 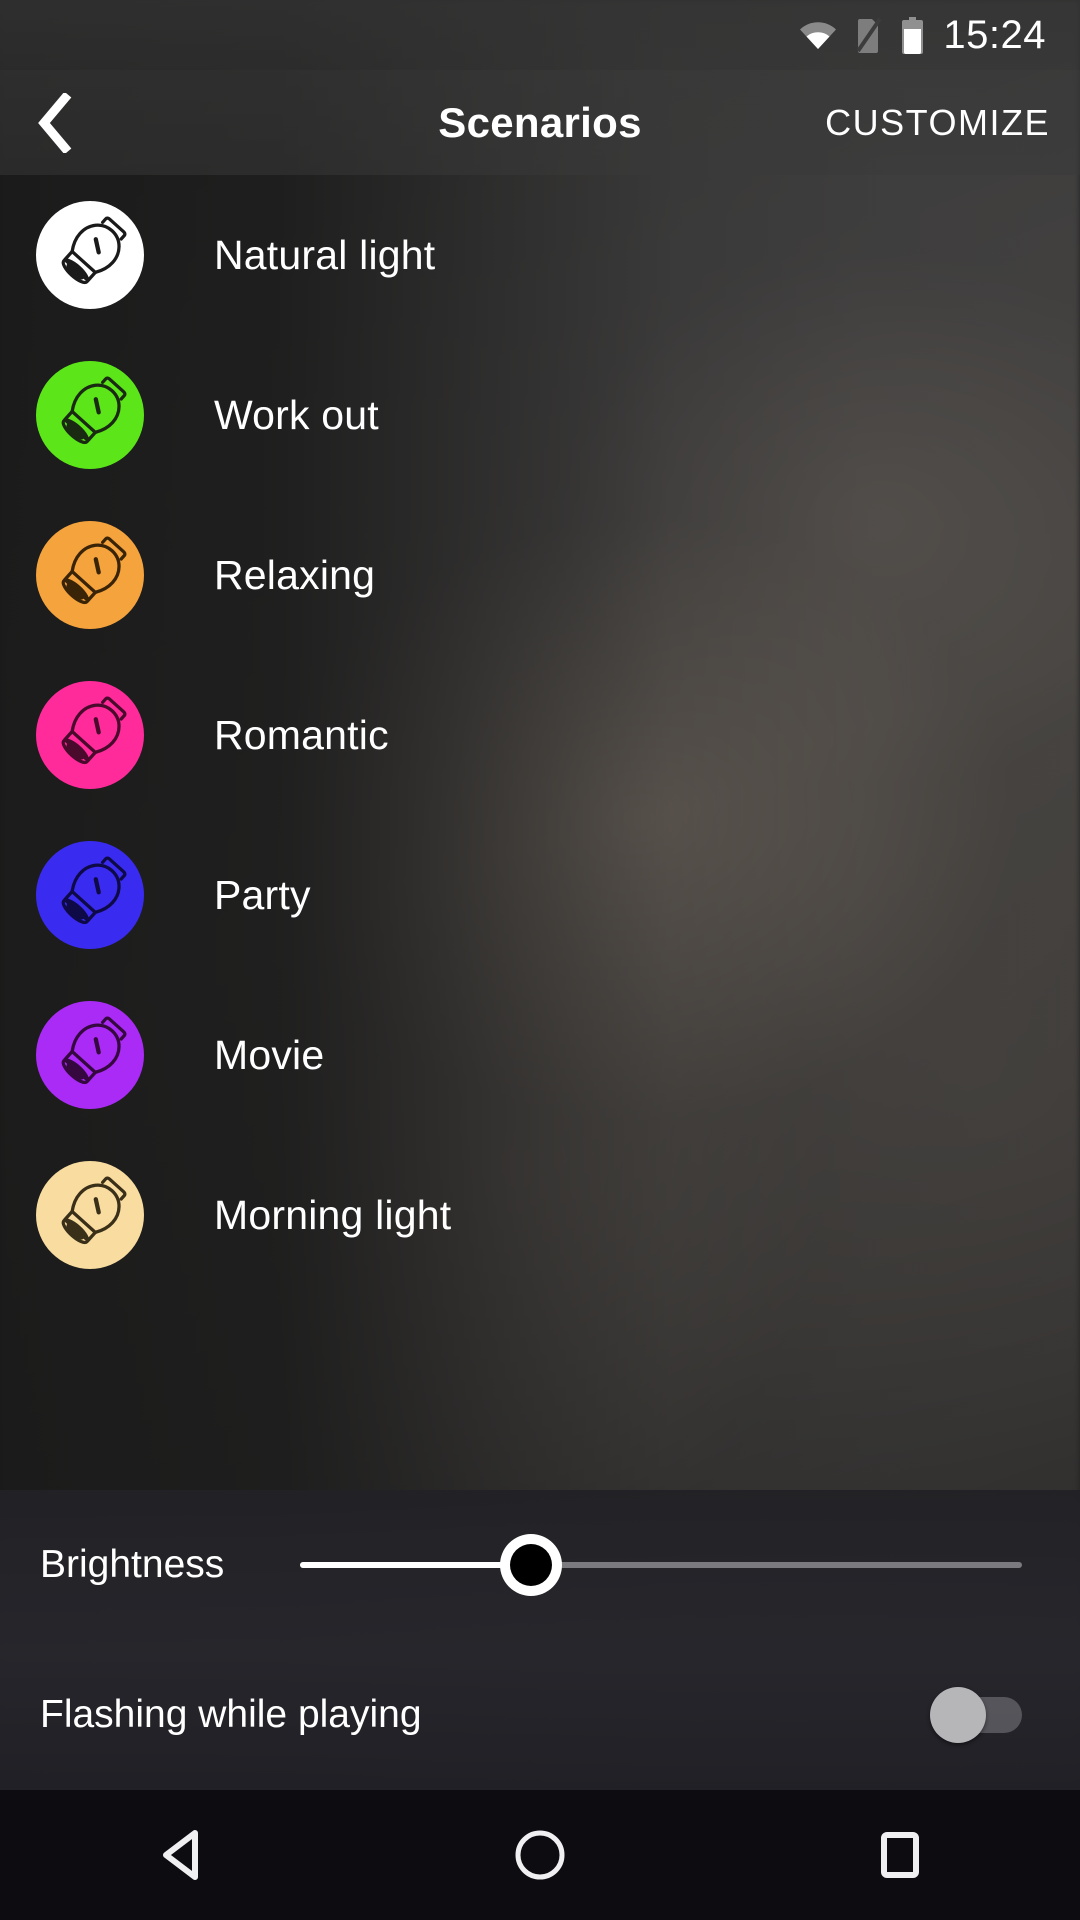 What do you see at coordinates (296, 414) in the screenshot?
I see `scenario-label: Work out` at bounding box center [296, 414].